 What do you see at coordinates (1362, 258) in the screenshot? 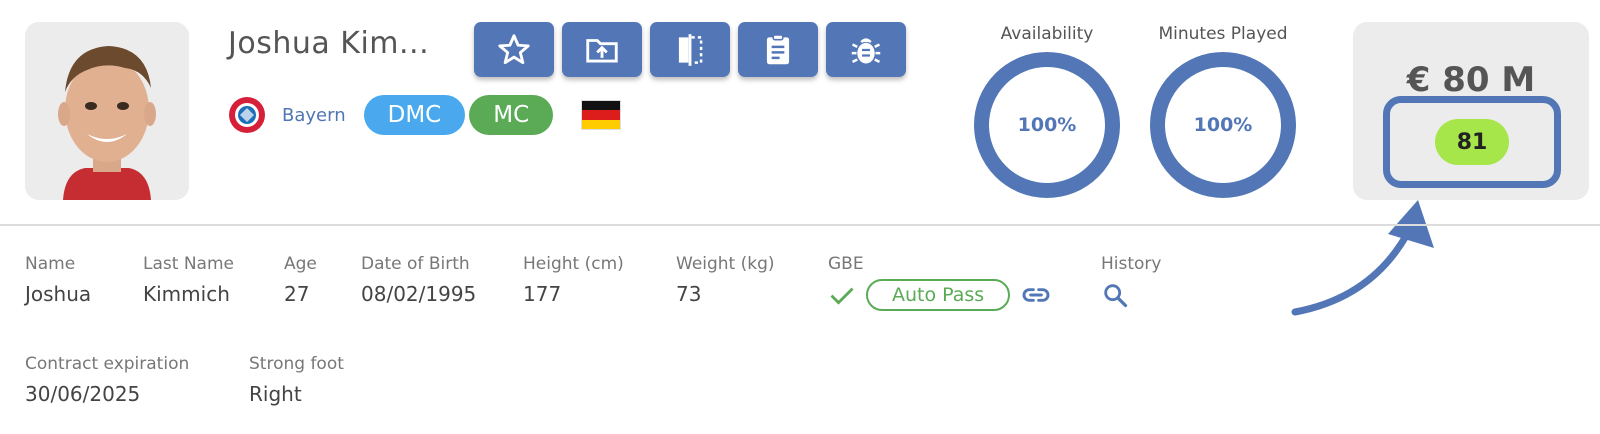
I see `annotation-arrow-icon` at bounding box center [1362, 258].